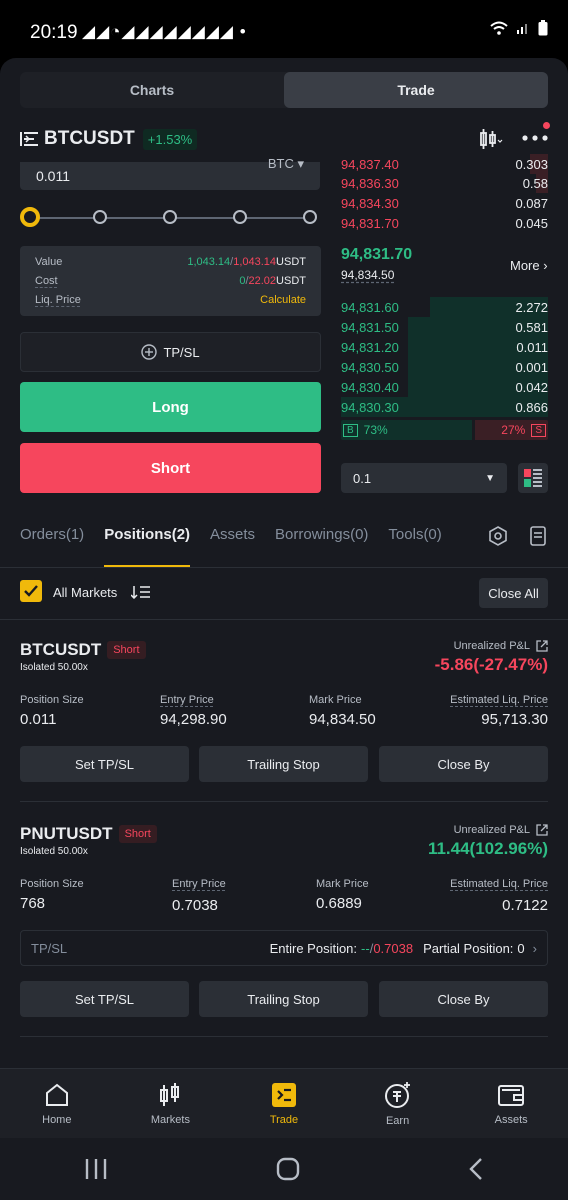  What do you see at coordinates (444, 183) in the screenshot?
I see `ask-row: 94,836.30 0.58` at bounding box center [444, 183].